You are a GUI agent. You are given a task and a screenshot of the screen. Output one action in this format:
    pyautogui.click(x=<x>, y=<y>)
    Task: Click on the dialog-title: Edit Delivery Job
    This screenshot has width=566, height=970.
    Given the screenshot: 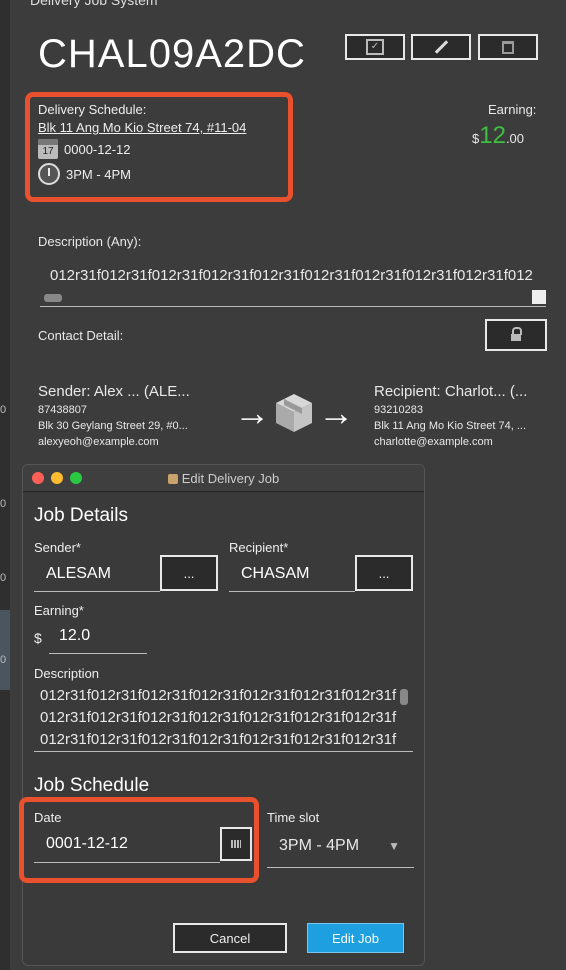 What is the action you would take?
    pyautogui.click(x=223, y=478)
    